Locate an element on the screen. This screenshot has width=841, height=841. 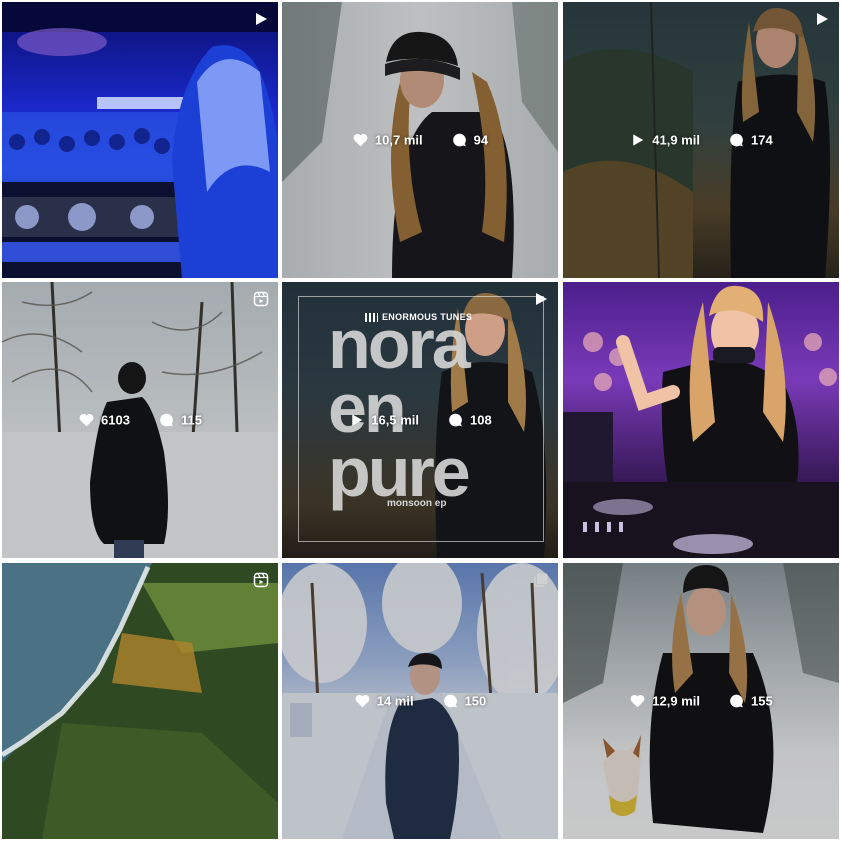
comments-count: 115 is located at coordinates (191, 420).